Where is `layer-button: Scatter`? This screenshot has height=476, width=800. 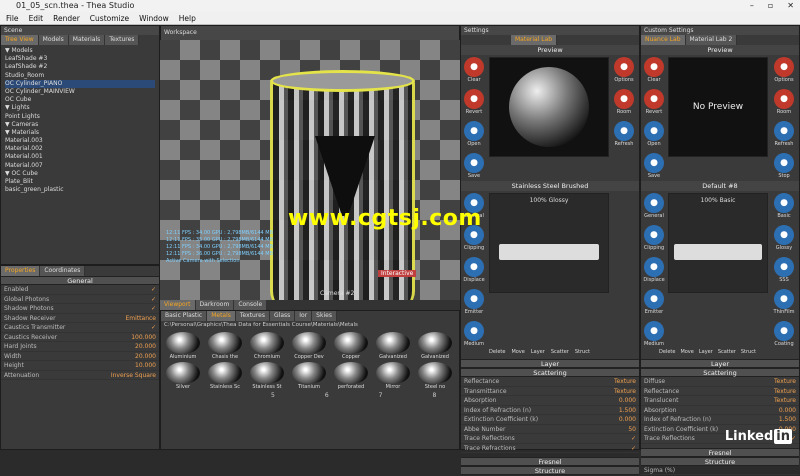
layer-button: Scatter is located at coordinates (727, 352).